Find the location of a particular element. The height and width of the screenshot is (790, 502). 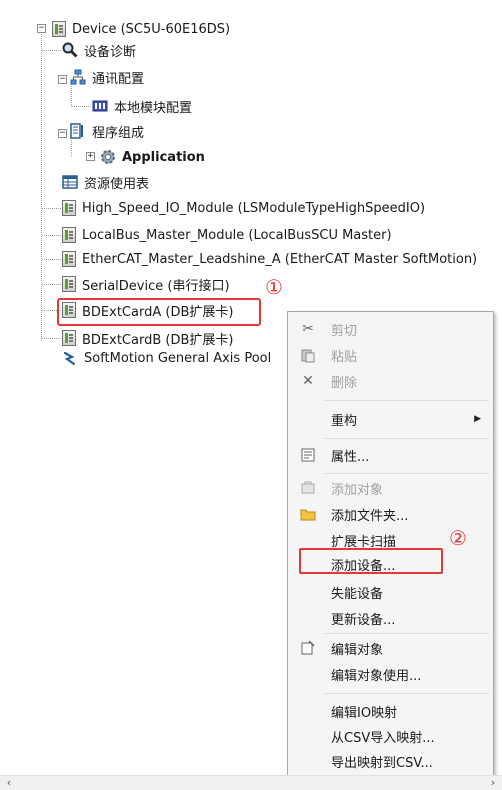

menu-item-label: 粘贴 is located at coordinates (344, 357).